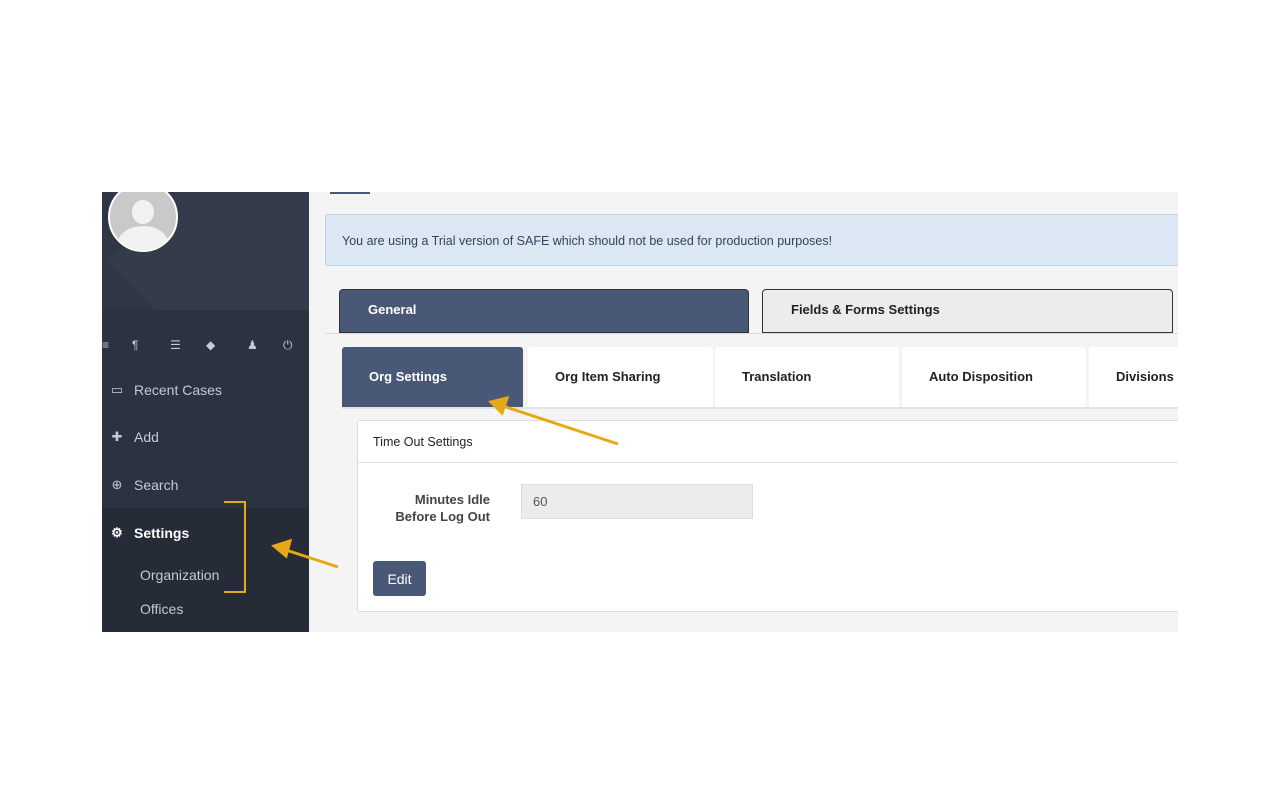 The width and height of the screenshot is (1280, 800). What do you see at coordinates (444, 482) in the screenshot?
I see `annotation-arrows` at bounding box center [444, 482].